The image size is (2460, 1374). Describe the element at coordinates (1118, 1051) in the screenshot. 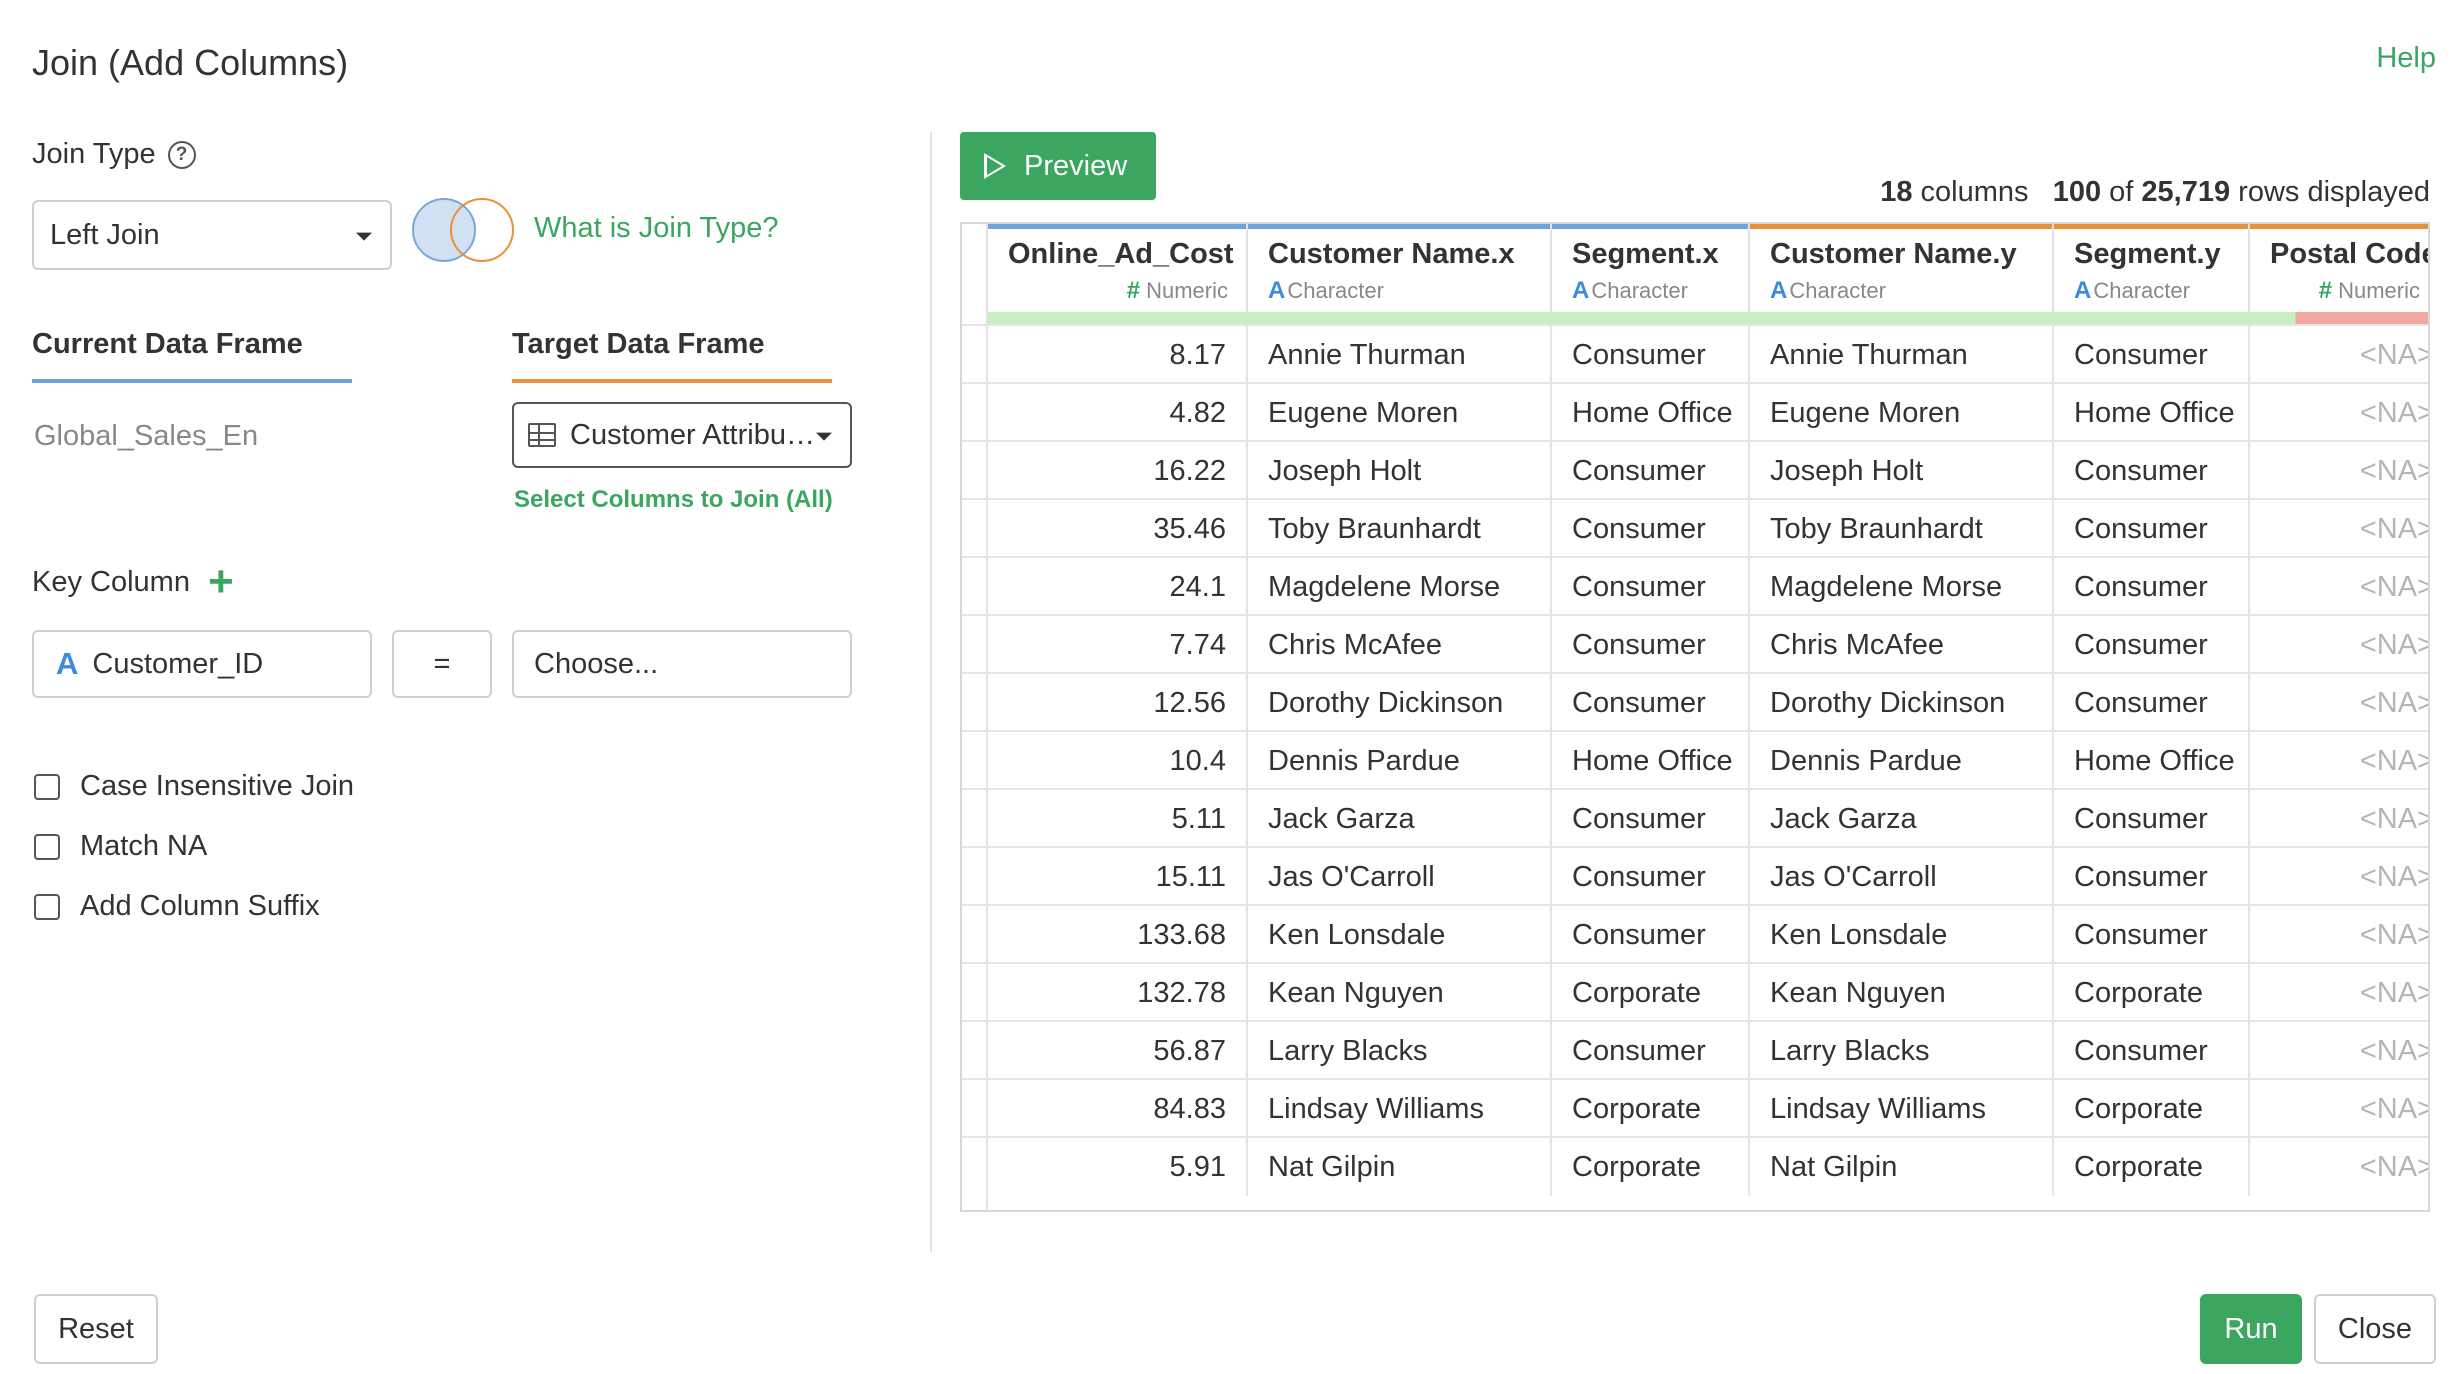

I see `table-cell: 56.87` at that location.